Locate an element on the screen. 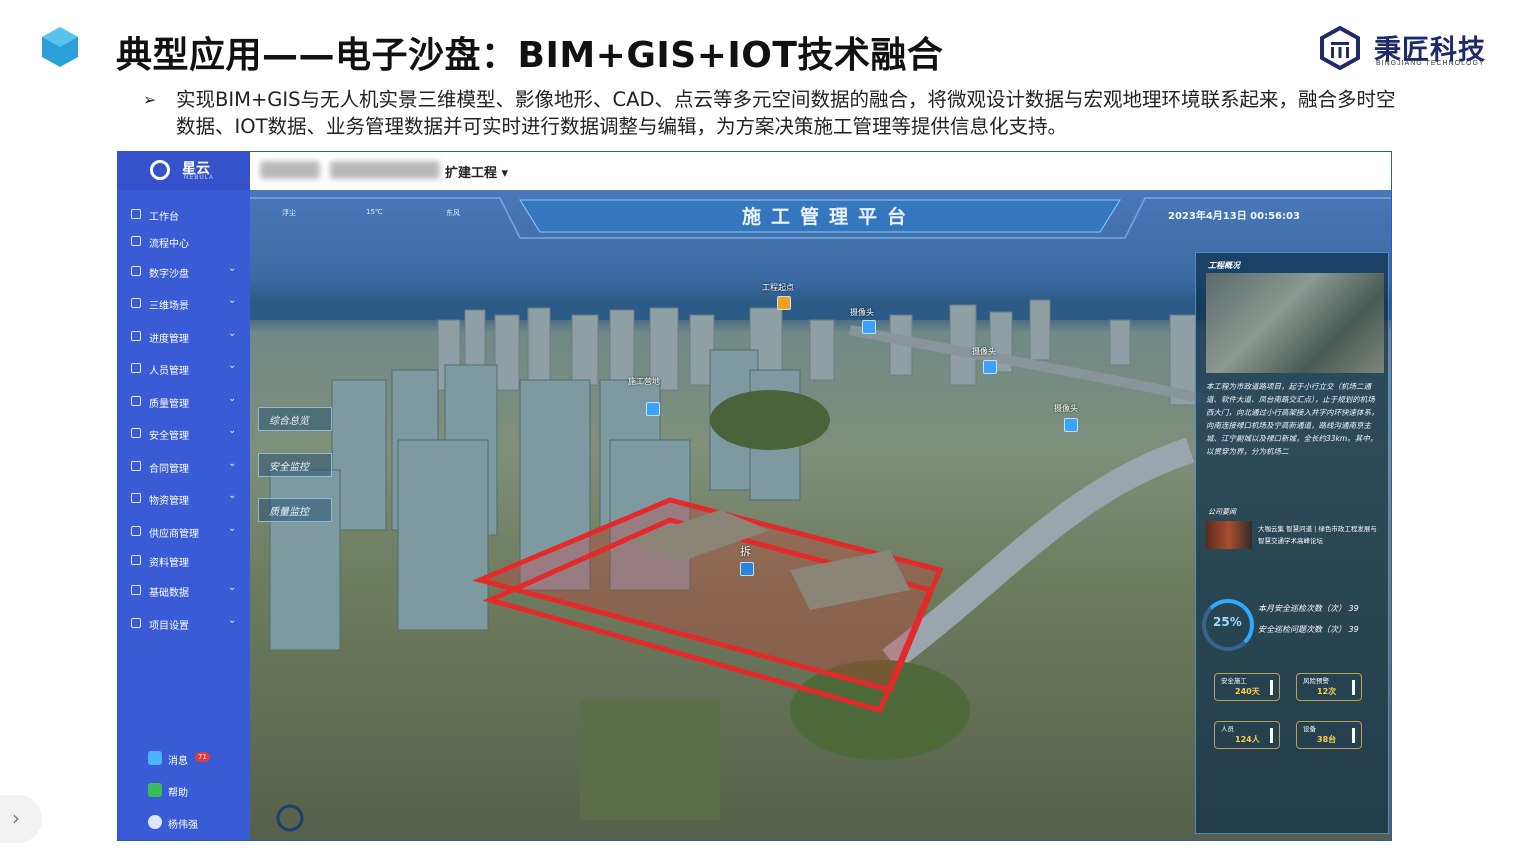 This screenshot has height=861, width=1533. stat-inspections: 本月安全巡检次数（次） 39 is located at coordinates (1308, 608).